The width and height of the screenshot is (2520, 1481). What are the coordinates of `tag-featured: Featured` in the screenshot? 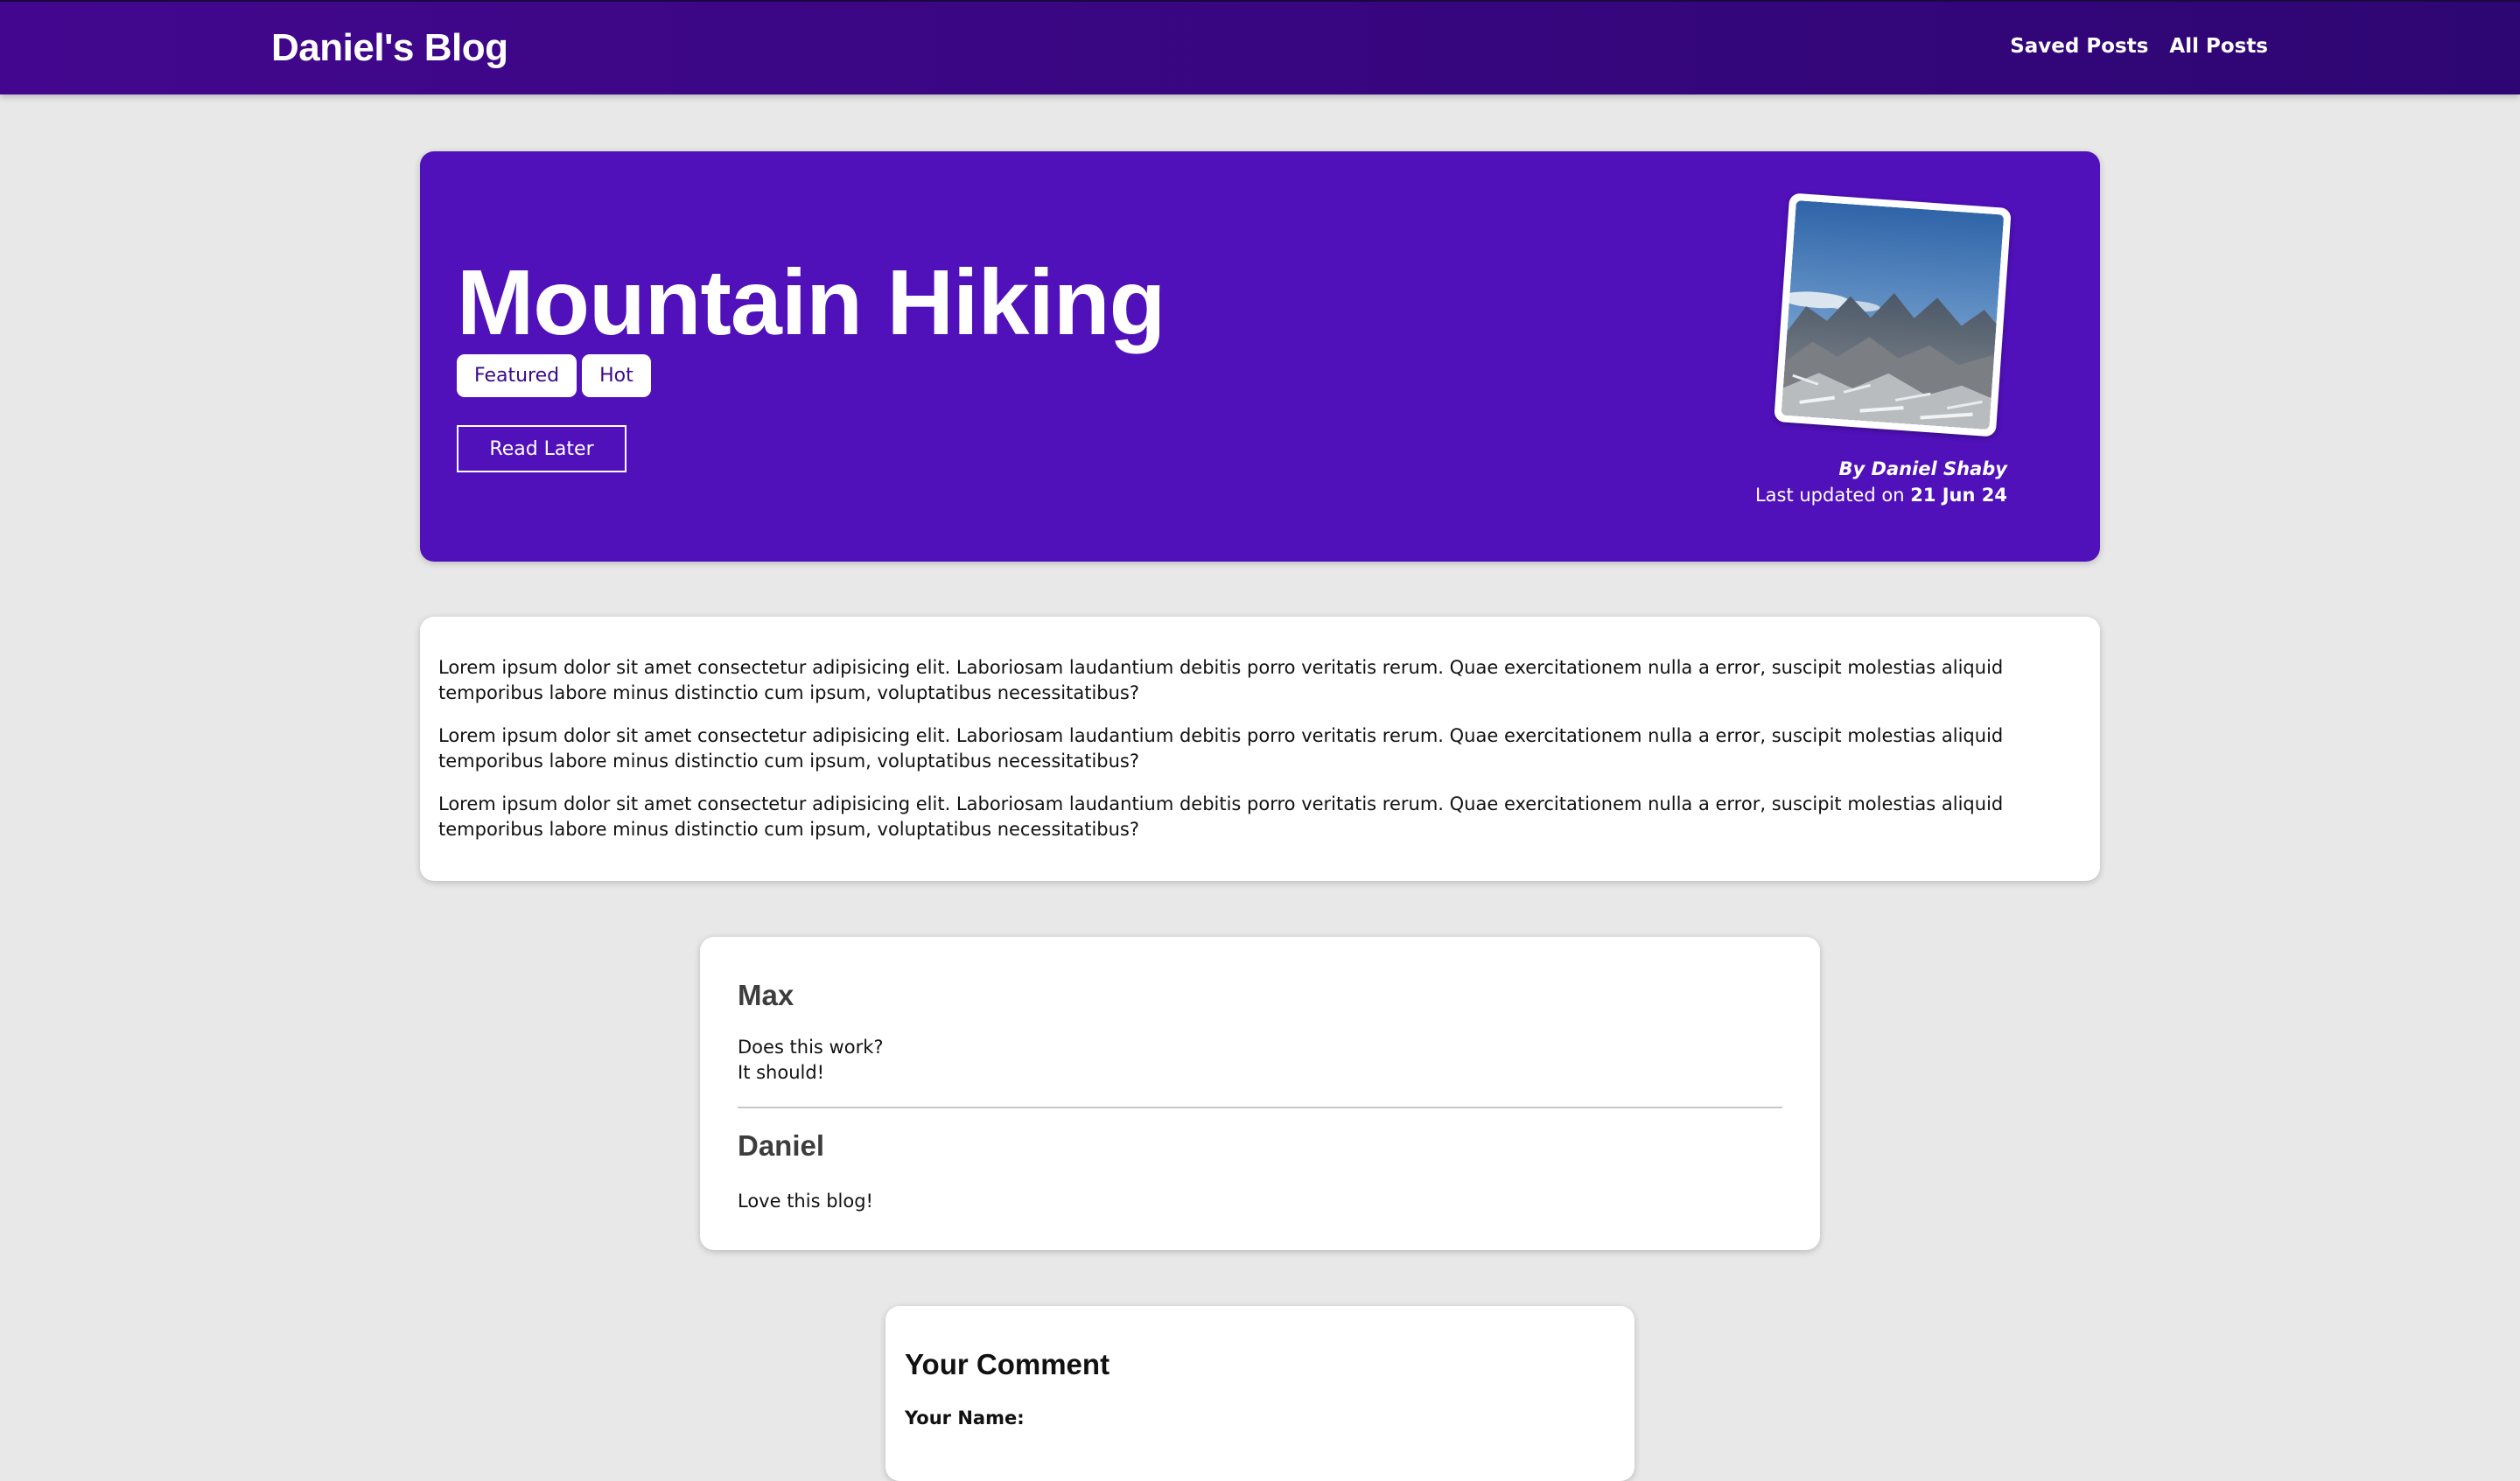 It's located at (517, 375).